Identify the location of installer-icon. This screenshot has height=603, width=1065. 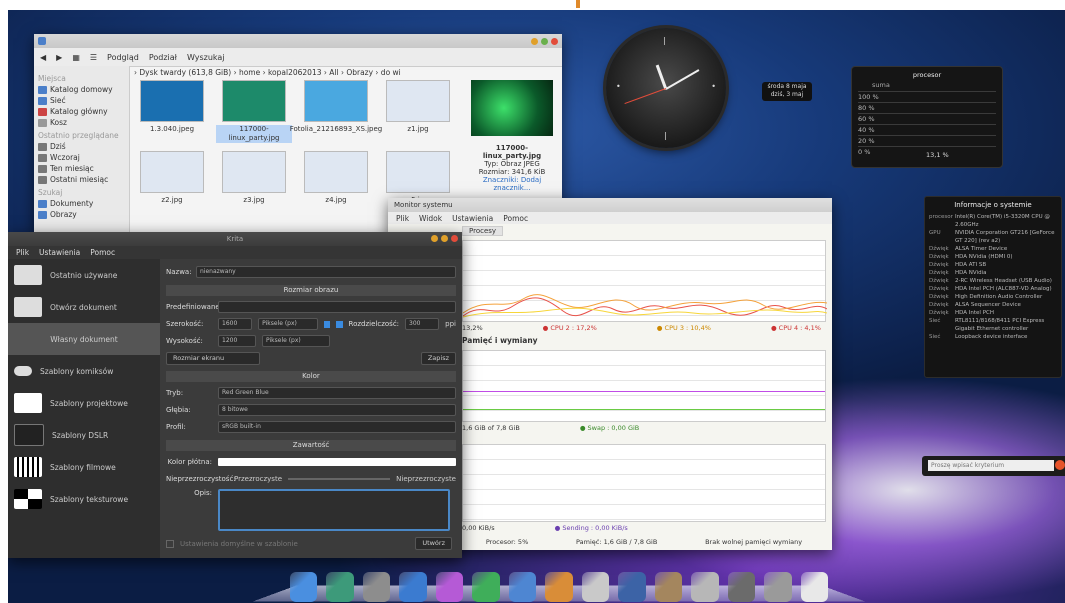
(668, 587).